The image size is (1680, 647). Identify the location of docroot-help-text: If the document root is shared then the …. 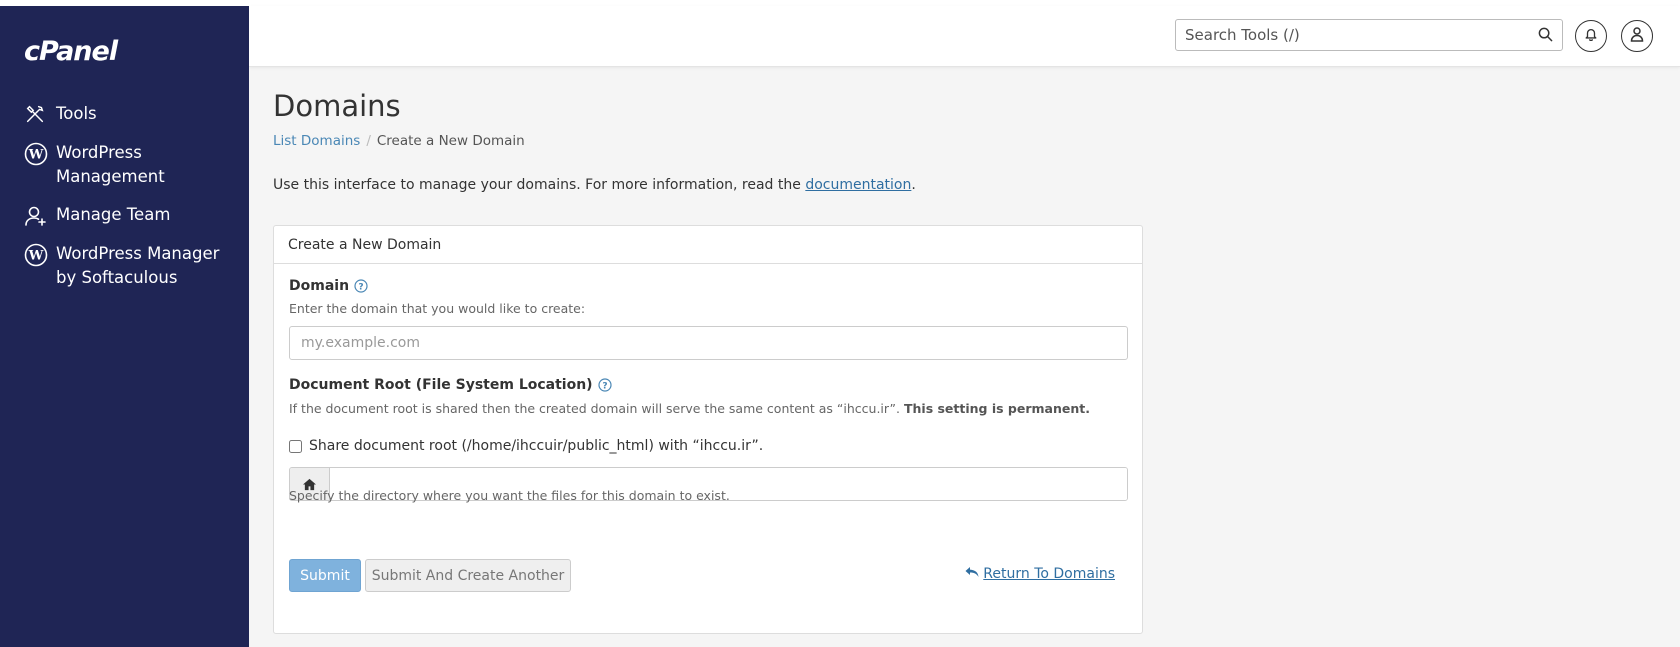
(689, 408).